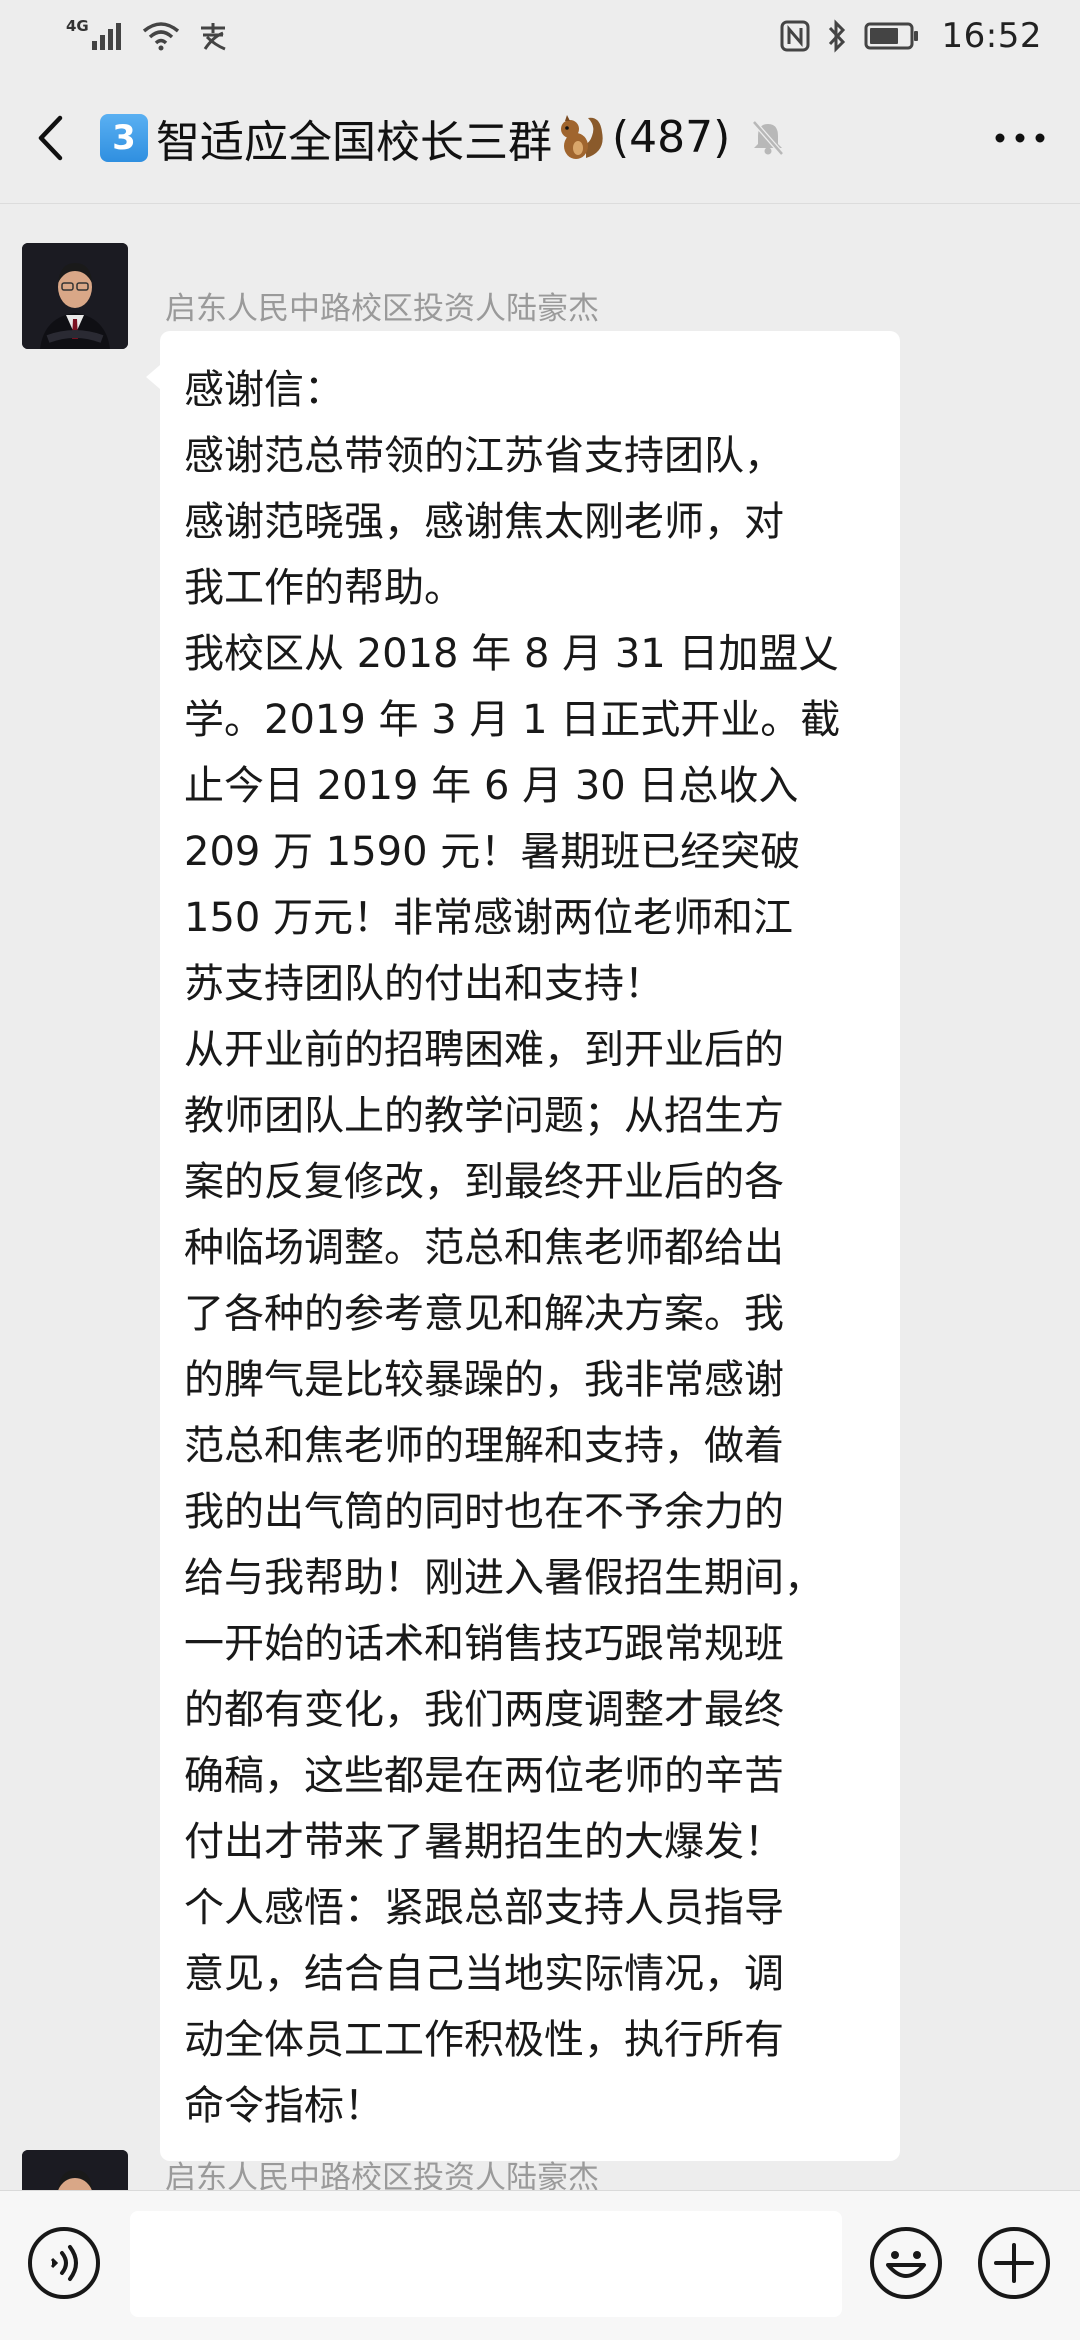  Describe the element at coordinates (489, 918) in the screenshot. I see `message-line: 150 万元！非常感谢两位老师和江` at that location.